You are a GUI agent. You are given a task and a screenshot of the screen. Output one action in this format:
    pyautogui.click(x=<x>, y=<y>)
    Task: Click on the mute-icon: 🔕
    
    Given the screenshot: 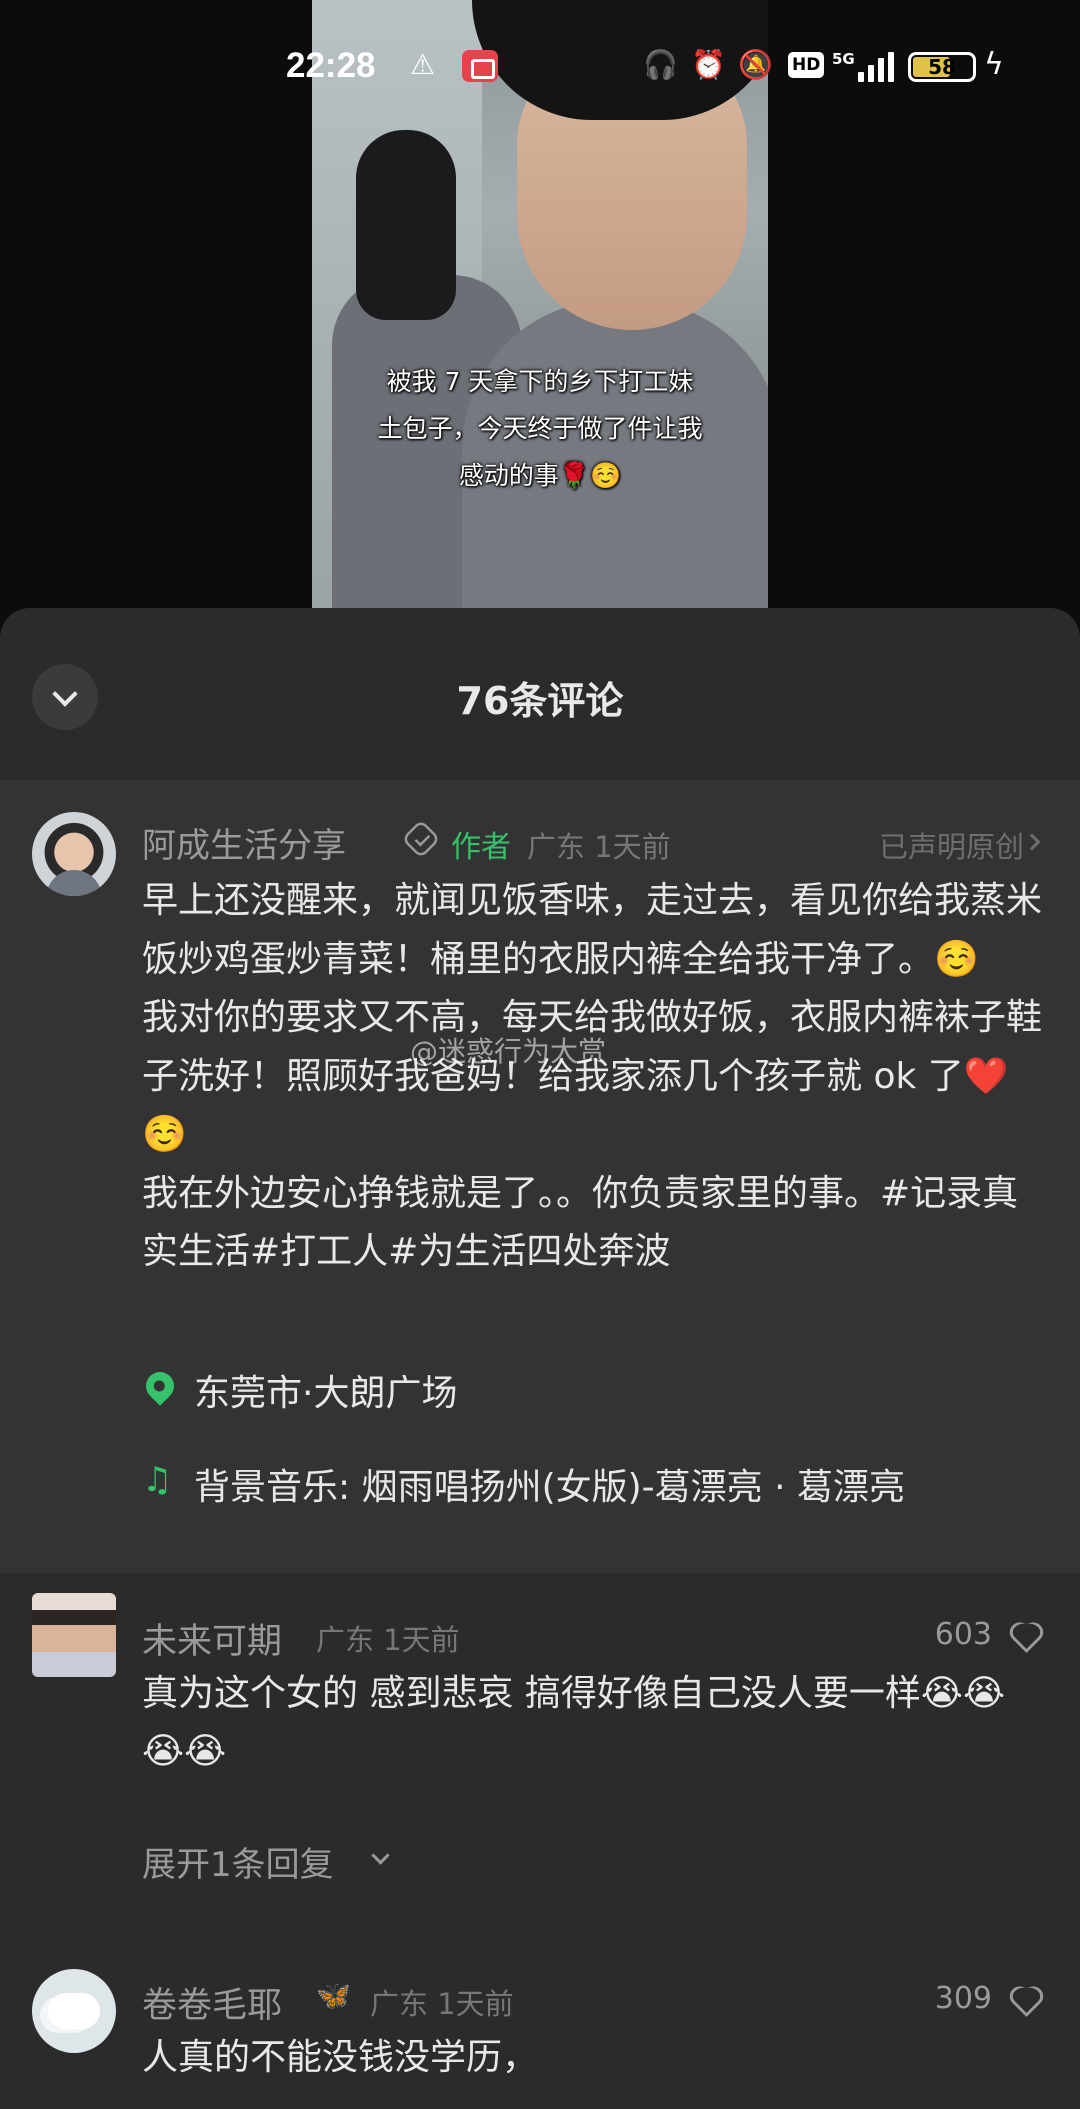 What is the action you would take?
    pyautogui.click(x=755, y=64)
    